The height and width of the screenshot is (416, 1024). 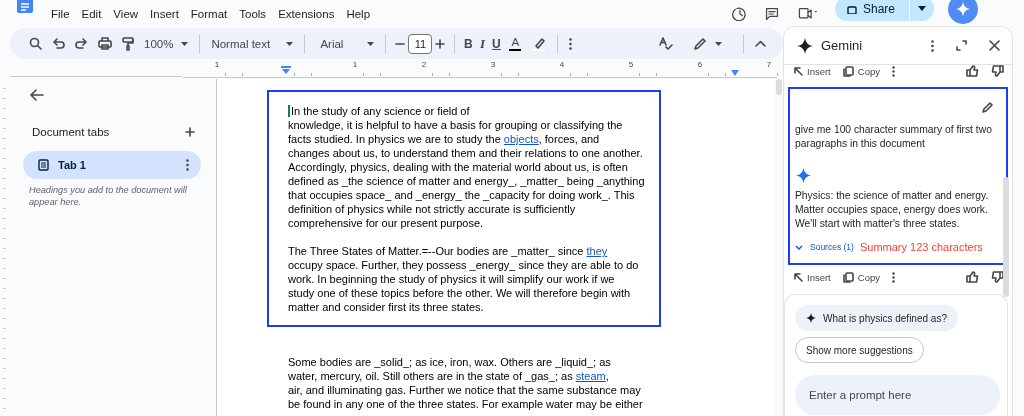 What do you see at coordinates (108, 196) in the screenshot?
I see `hint-text: Headings you add to the document will appear here.` at bounding box center [108, 196].